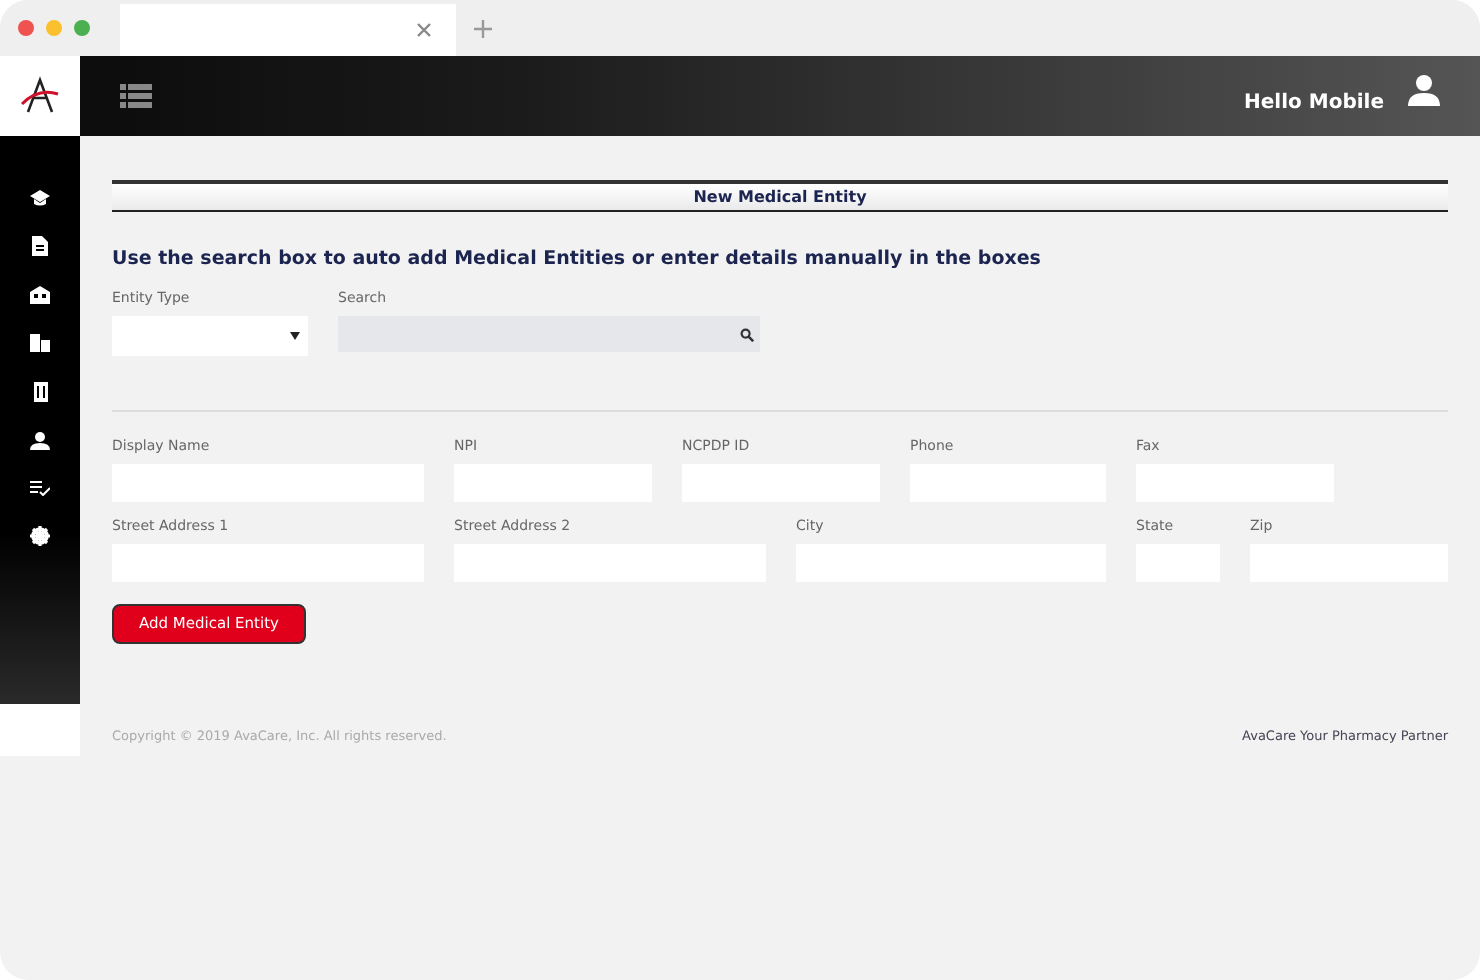 This screenshot has width=1480, height=980. What do you see at coordinates (26, 28) in the screenshot?
I see `close-window-icon` at bounding box center [26, 28].